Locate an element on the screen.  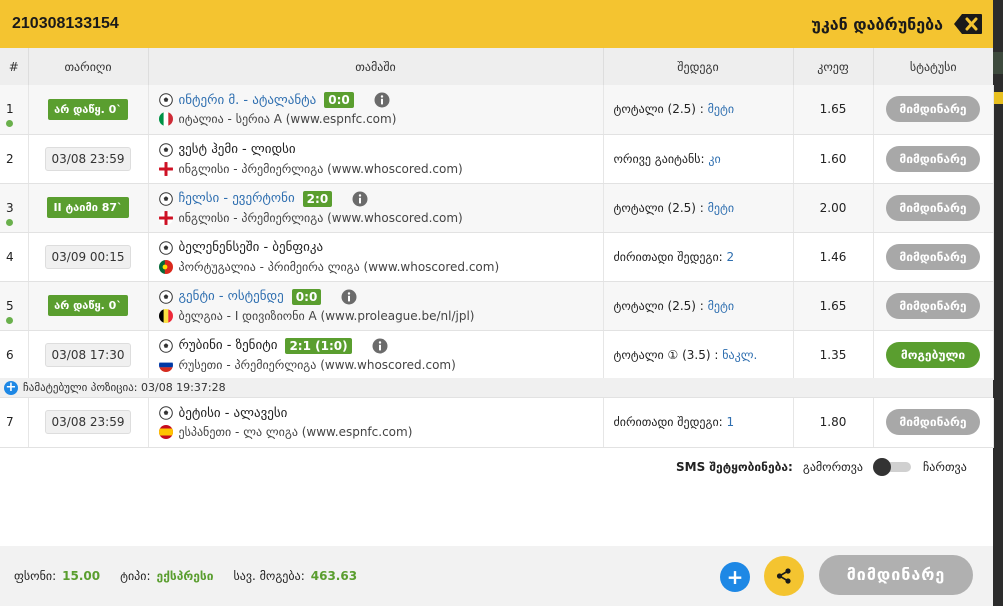
match-teams: ჩელსი - ევერტონი is located at coordinates (237, 198).